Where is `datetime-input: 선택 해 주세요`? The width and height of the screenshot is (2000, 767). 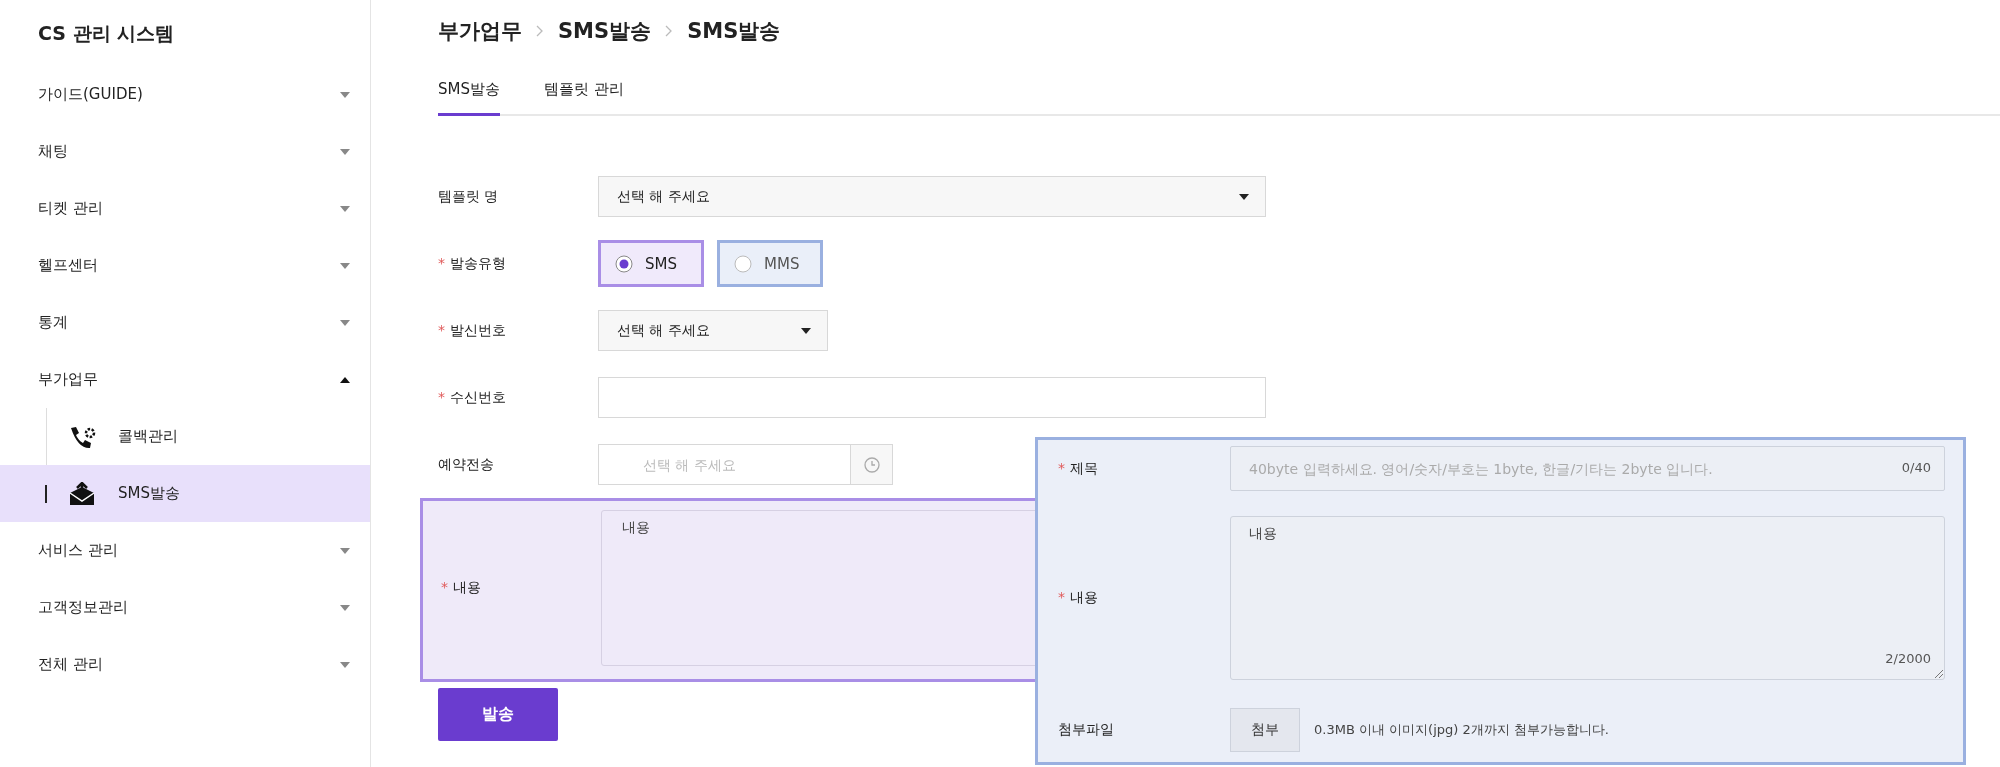 datetime-input: 선택 해 주세요 is located at coordinates (724, 464).